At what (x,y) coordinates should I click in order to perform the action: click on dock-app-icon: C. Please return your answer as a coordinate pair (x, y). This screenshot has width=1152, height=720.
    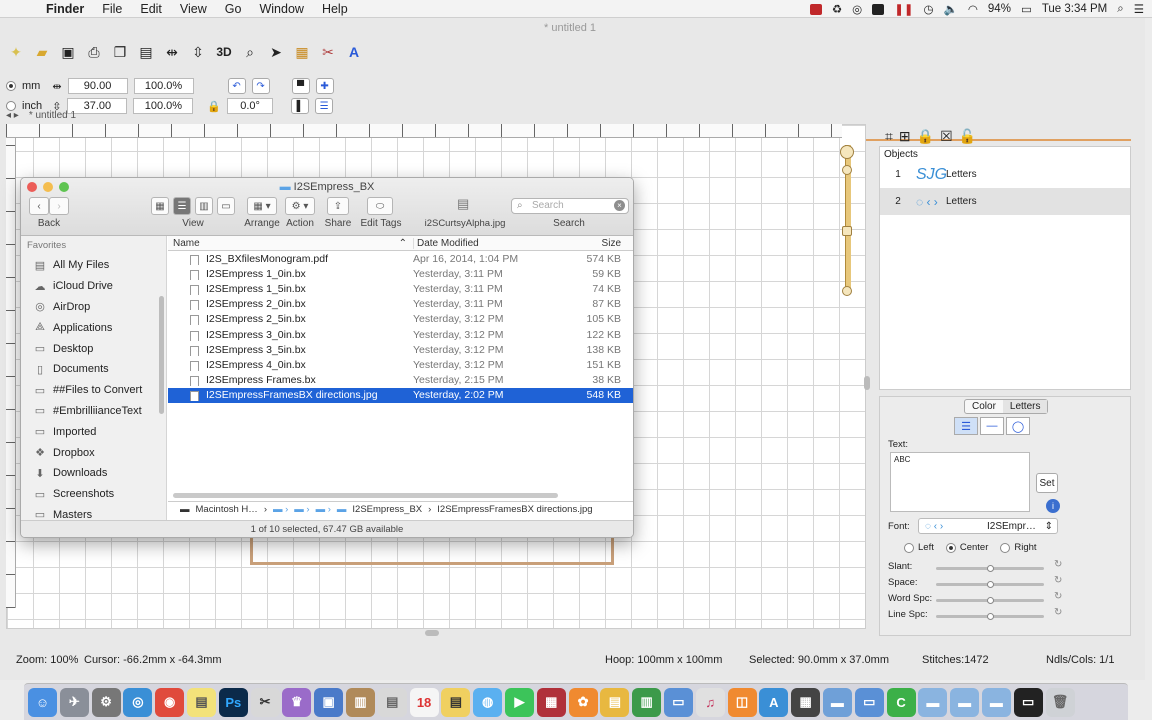
    Looking at the image, I should click on (901, 702).